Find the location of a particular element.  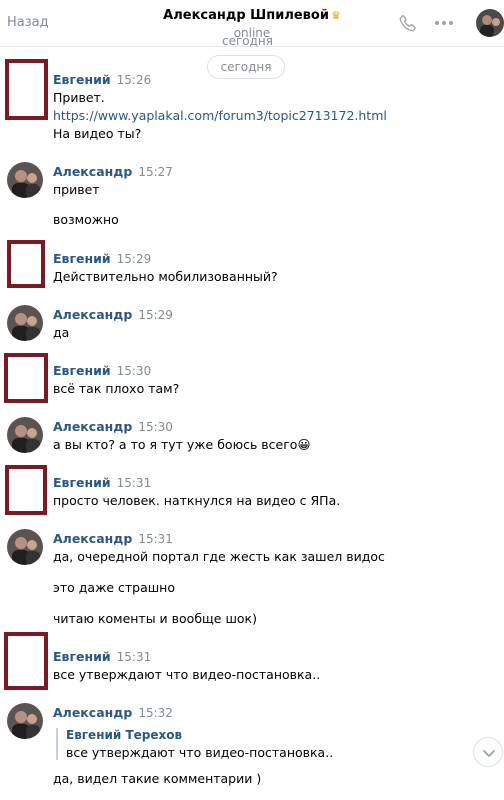

quote-author: Евгений Терехов is located at coordinates (124, 735).